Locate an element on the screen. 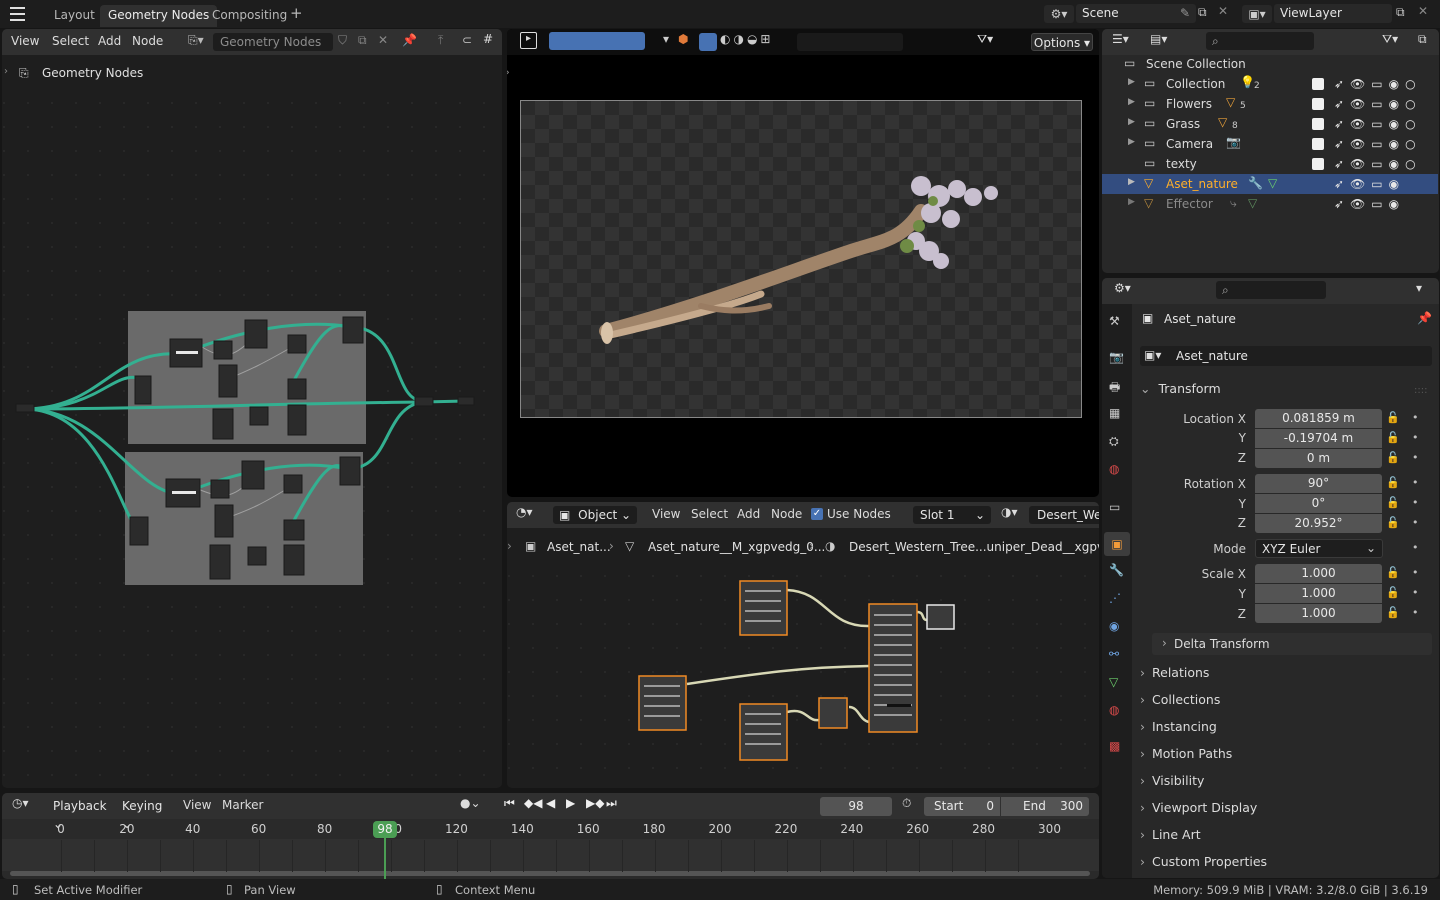 This screenshot has width=1440, height=900. add-workspace-button: + is located at coordinates (296, 14).